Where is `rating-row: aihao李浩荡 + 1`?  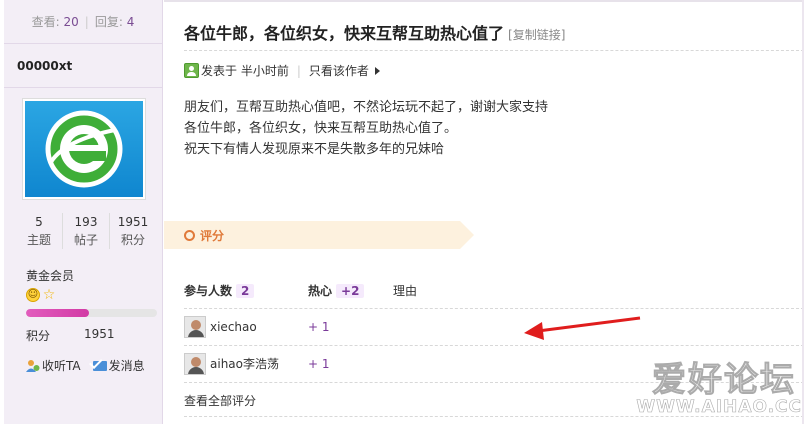 rating-row: aihao李浩荡 + 1 is located at coordinates (494, 363).